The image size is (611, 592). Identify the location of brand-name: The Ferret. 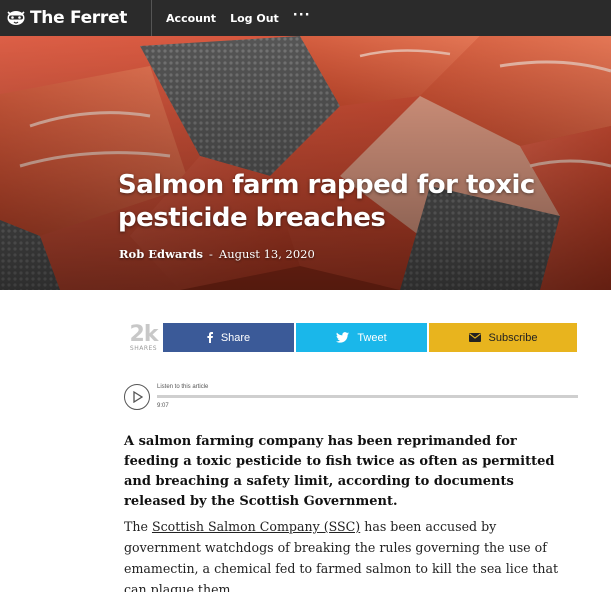
(79, 18).